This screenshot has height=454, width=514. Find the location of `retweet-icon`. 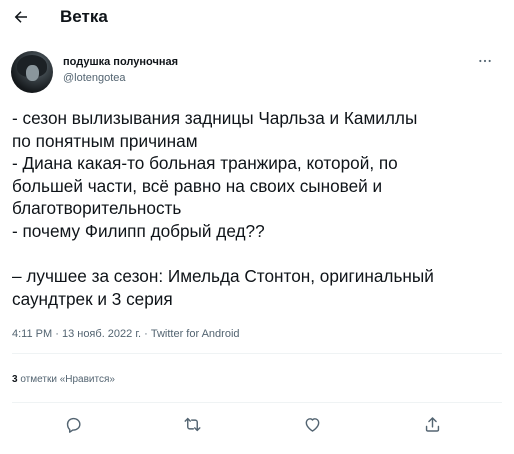

retweet-icon is located at coordinates (192, 424).